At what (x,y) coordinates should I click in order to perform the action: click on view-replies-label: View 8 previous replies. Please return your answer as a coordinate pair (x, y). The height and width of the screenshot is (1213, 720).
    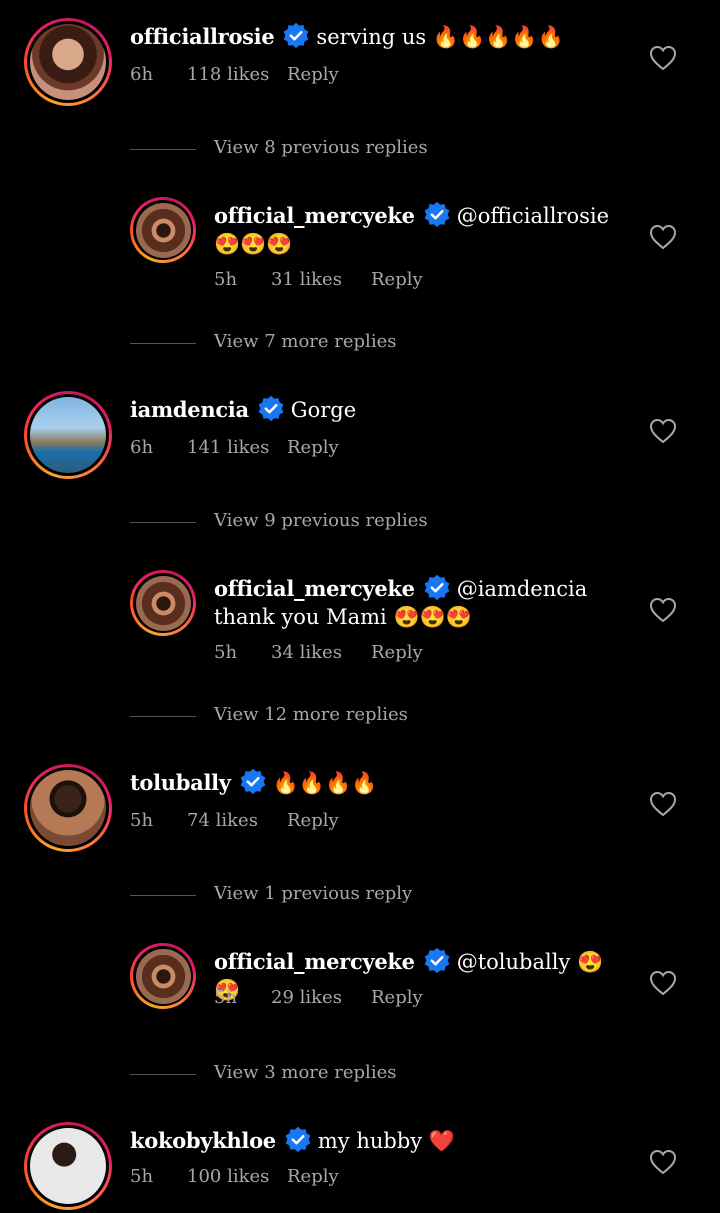
    Looking at the image, I should click on (321, 147).